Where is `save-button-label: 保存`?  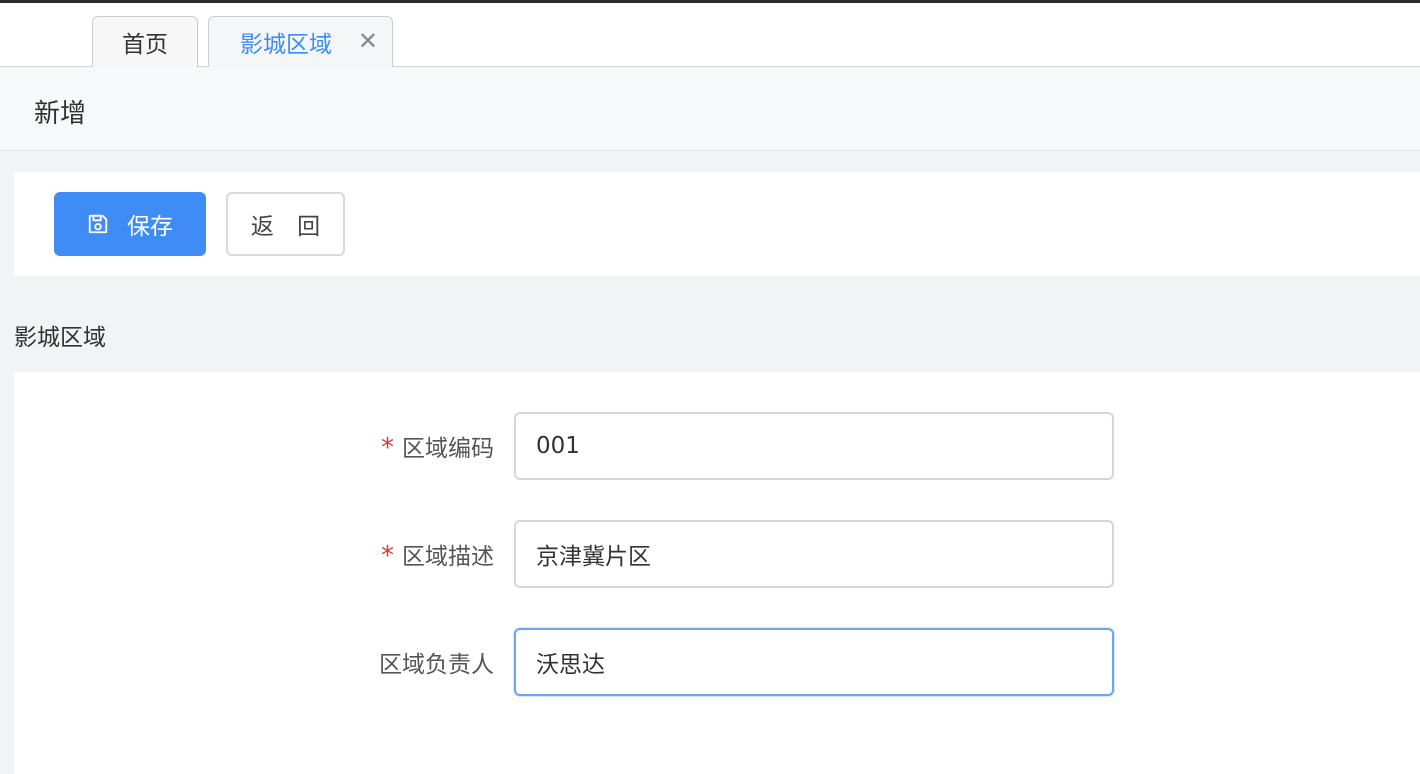 save-button-label: 保存 is located at coordinates (150, 227).